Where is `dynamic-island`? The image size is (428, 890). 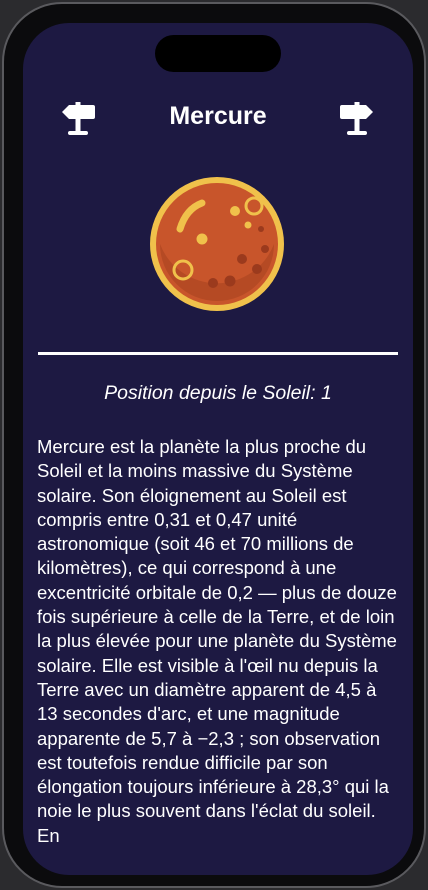
dynamic-island is located at coordinates (218, 53).